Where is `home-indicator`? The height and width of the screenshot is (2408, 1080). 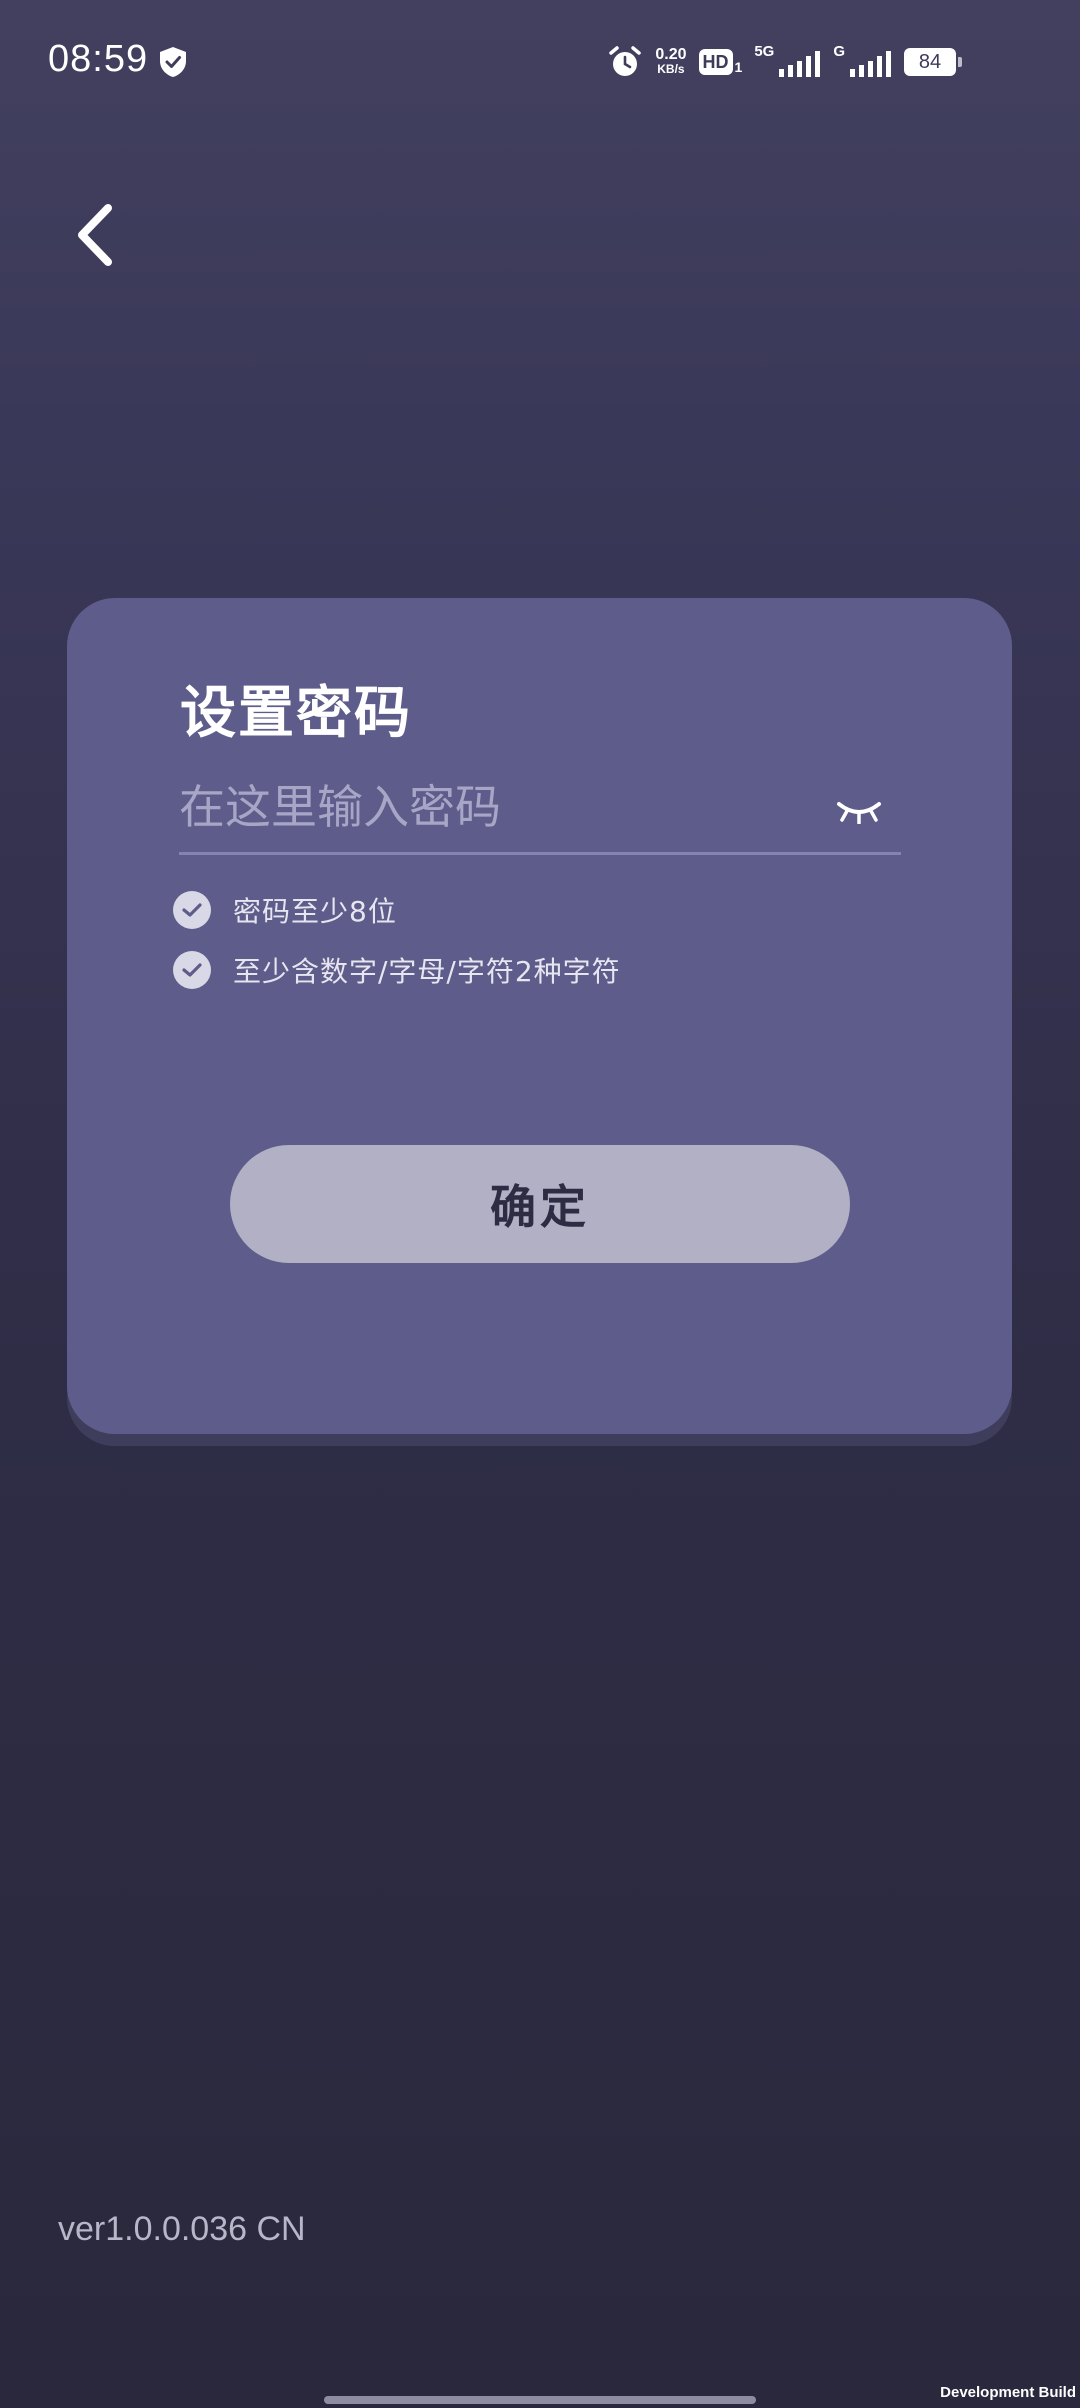 home-indicator is located at coordinates (540, 2400).